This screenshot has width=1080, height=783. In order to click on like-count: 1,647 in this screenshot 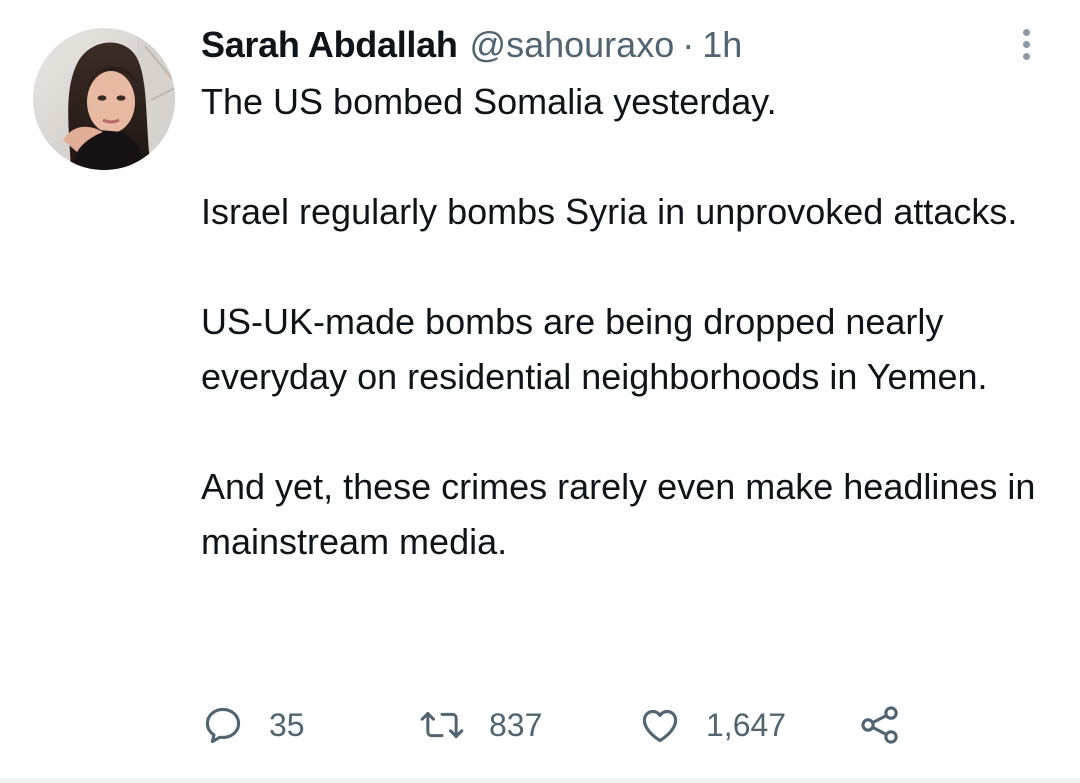, I will do `click(746, 724)`.